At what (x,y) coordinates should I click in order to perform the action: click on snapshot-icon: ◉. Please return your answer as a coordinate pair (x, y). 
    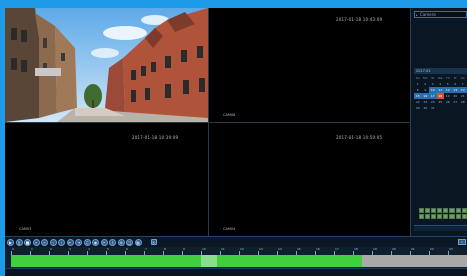
    Looking at the image, I should click on (95, 242).